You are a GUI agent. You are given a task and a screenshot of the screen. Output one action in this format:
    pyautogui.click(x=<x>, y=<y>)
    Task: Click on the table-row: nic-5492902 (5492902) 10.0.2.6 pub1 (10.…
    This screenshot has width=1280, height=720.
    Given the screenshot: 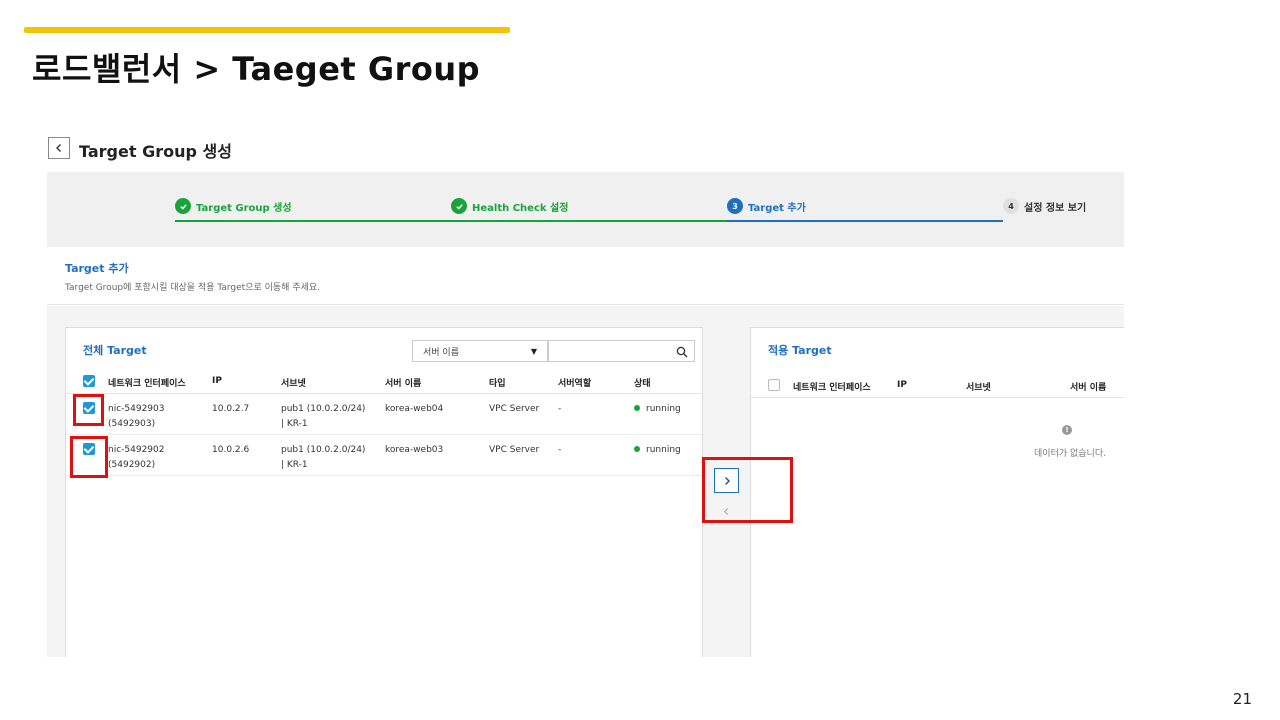 What is the action you would take?
    pyautogui.click(x=384, y=456)
    